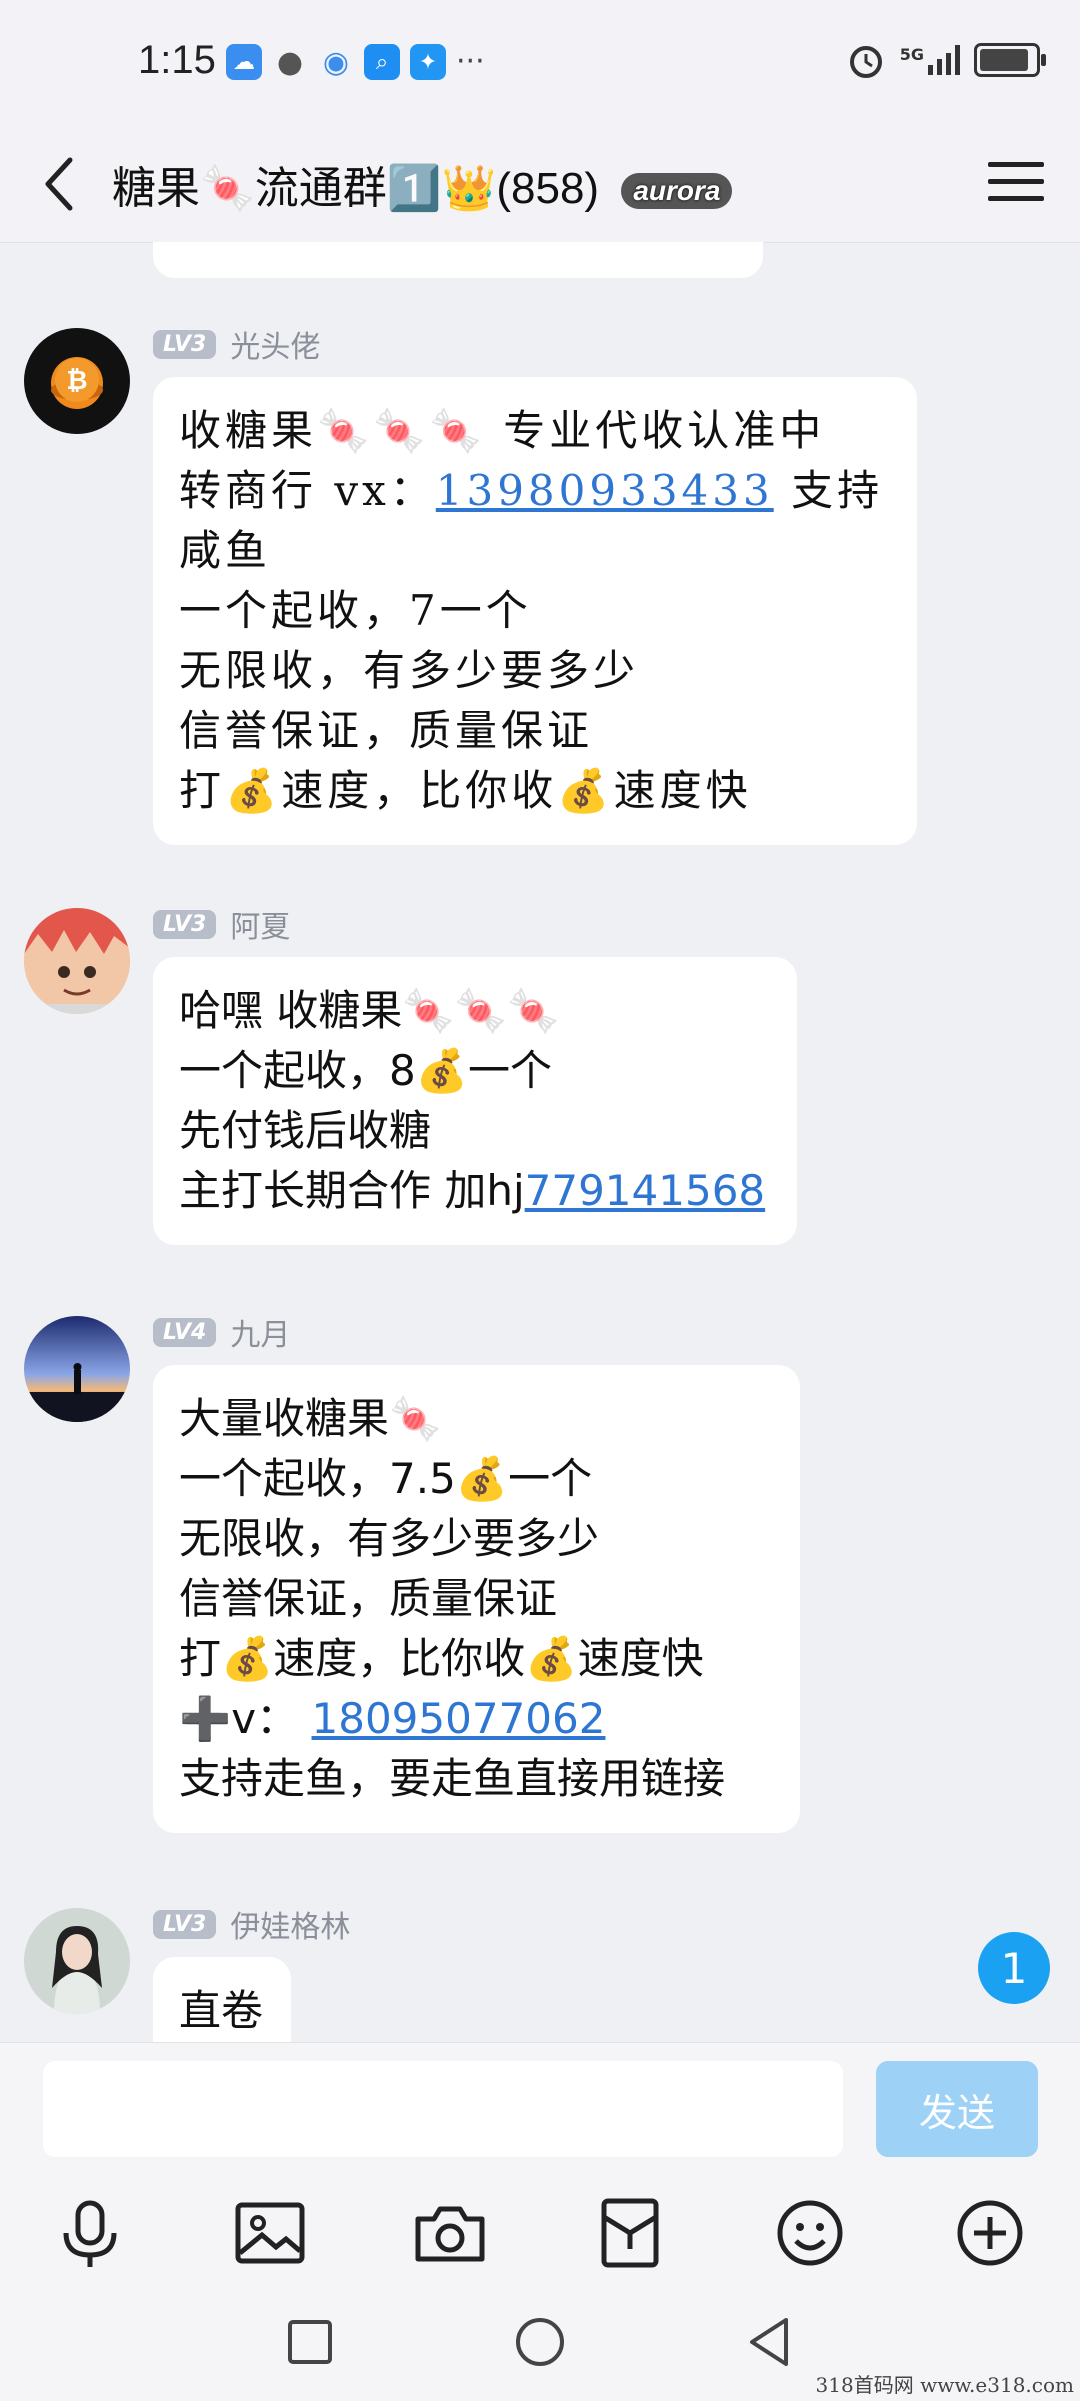 The width and height of the screenshot is (1080, 2401). Describe the element at coordinates (221, 924) in the screenshot. I see `sender-meta: LV3 阿夏` at that location.